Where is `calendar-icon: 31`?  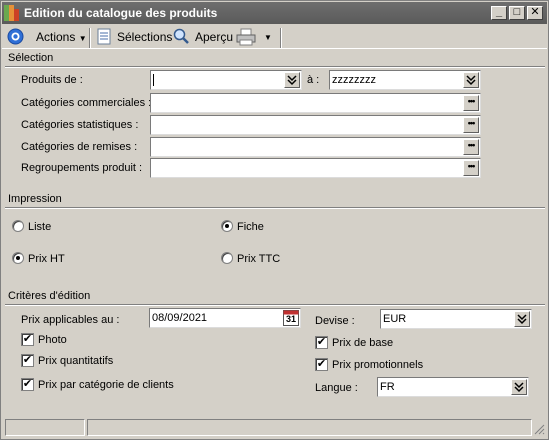 calendar-icon: 31 is located at coordinates (291, 318).